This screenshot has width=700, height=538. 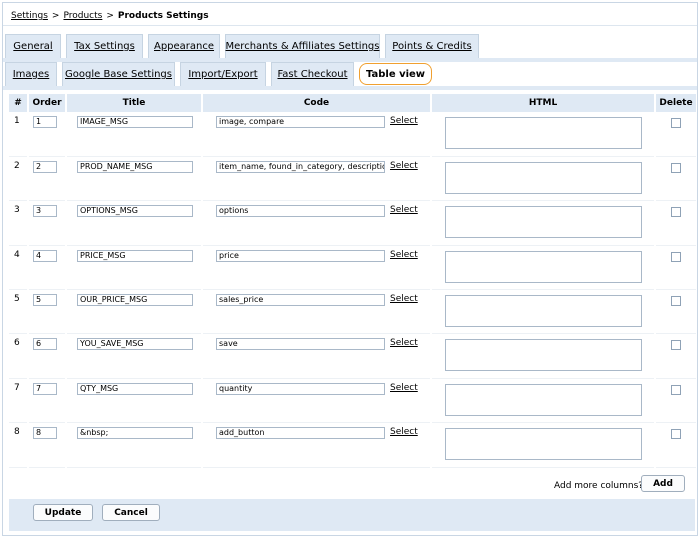 I want to click on tab-import-export: Import/Export, so click(x=223, y=74).